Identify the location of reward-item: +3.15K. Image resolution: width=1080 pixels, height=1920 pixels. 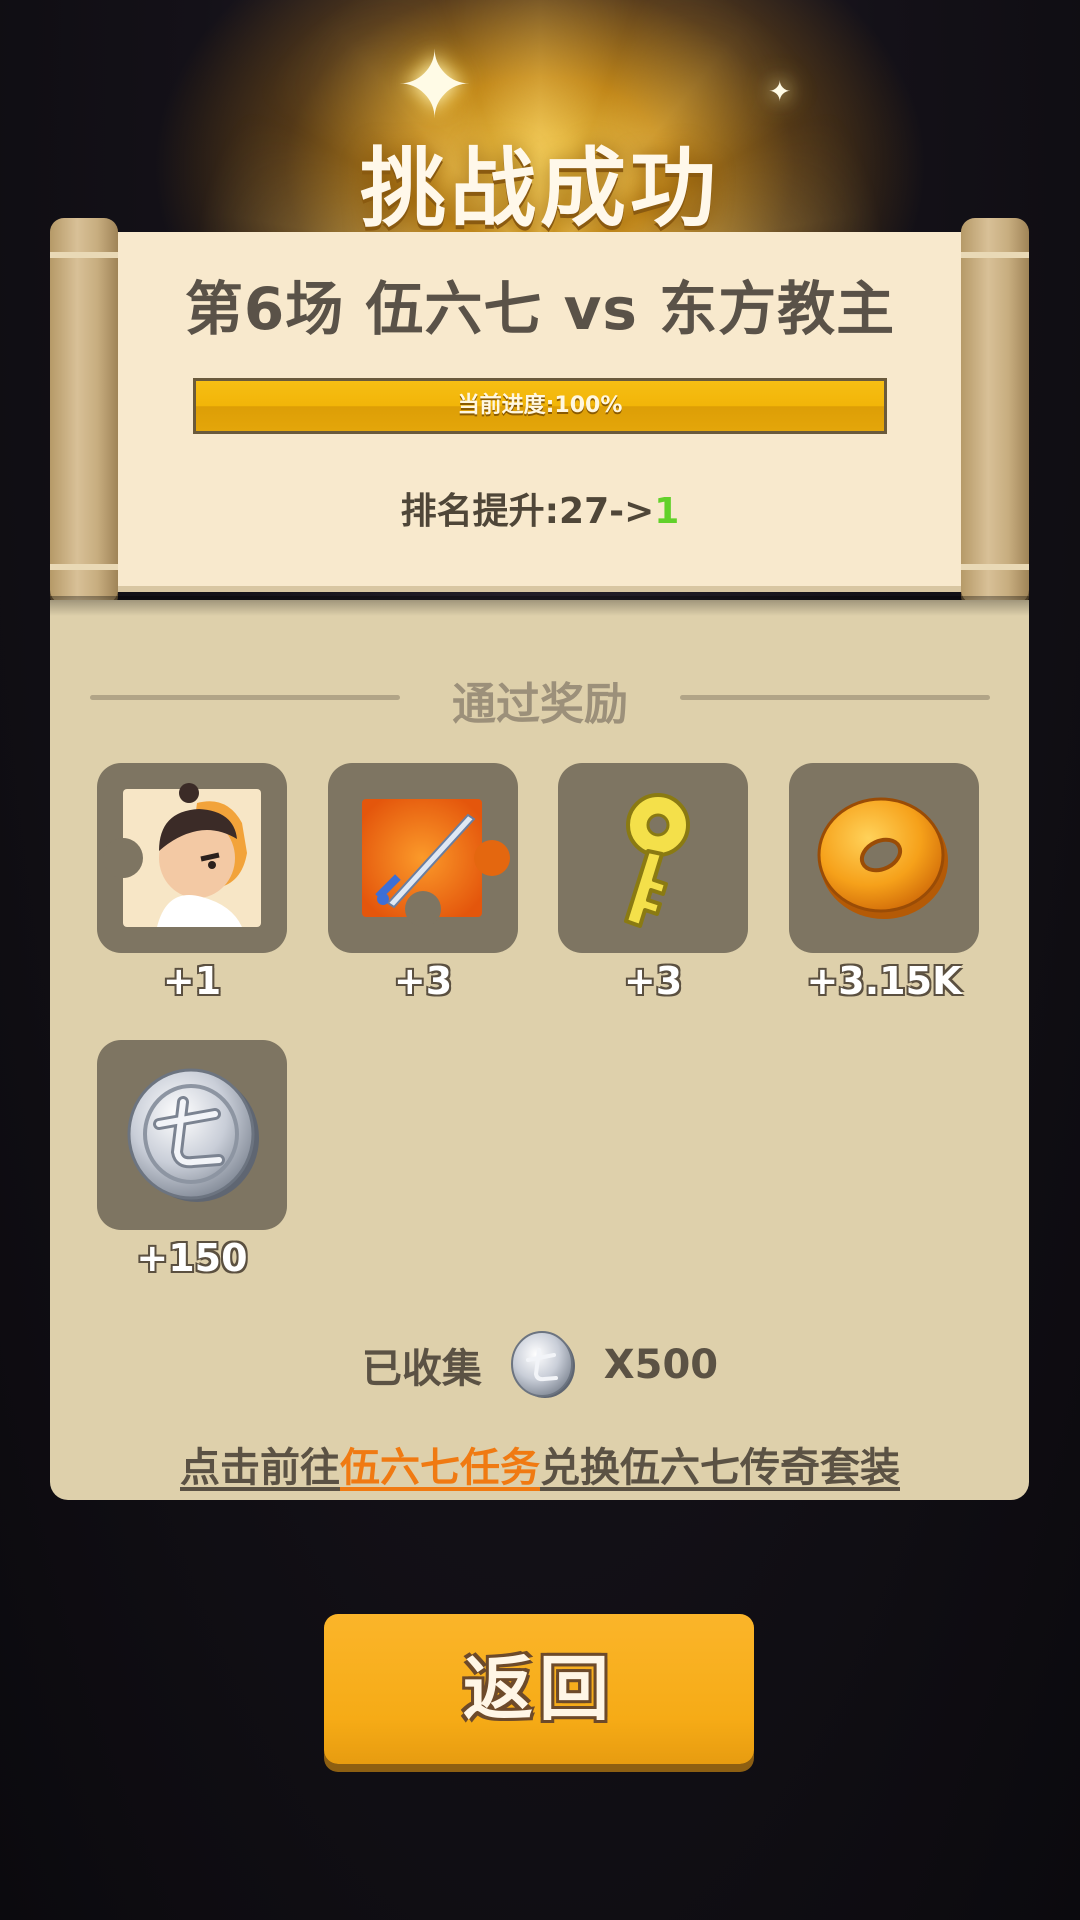
(884, 883).